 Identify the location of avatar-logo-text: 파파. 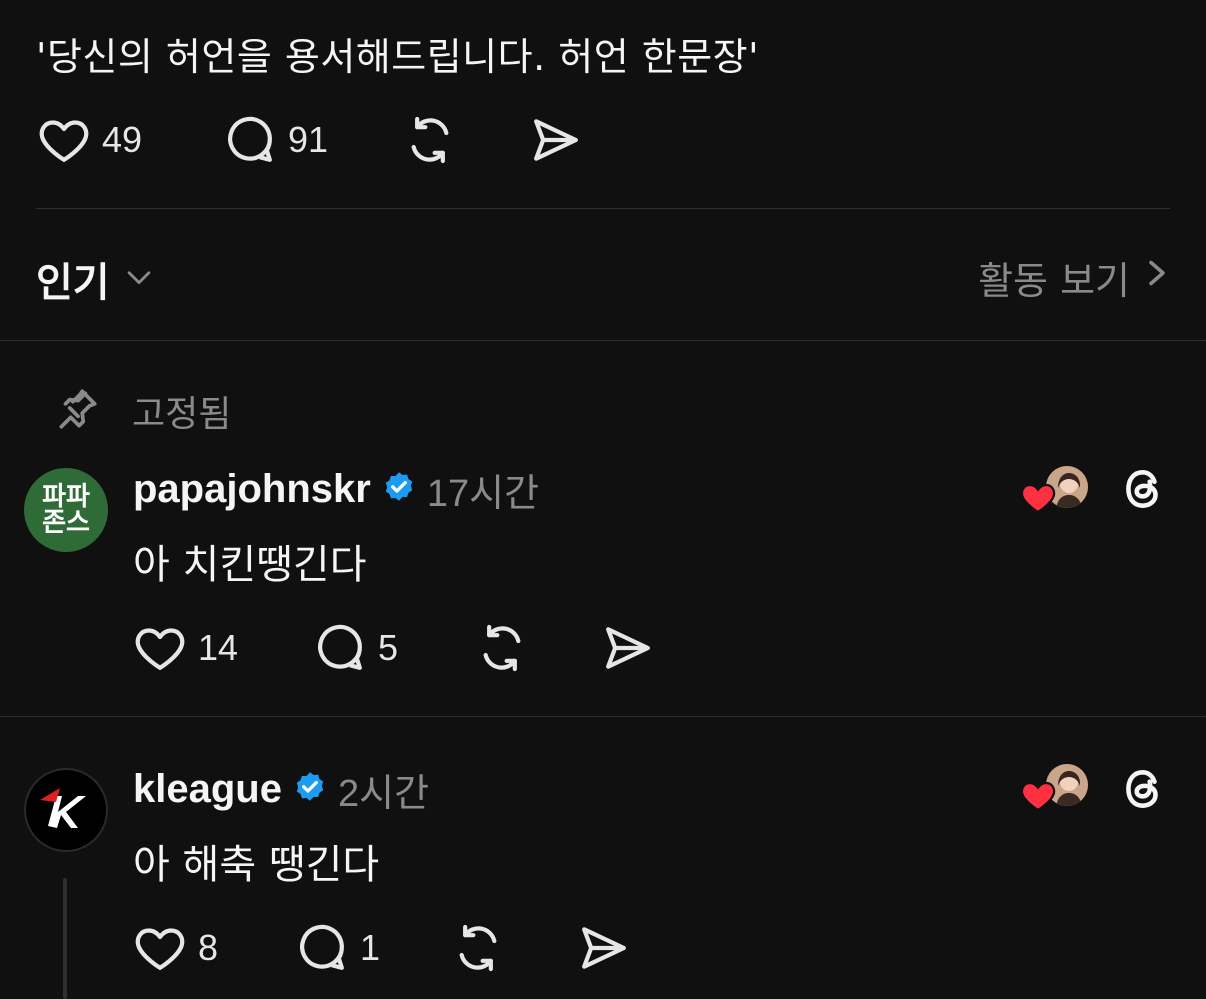
(66, 497).